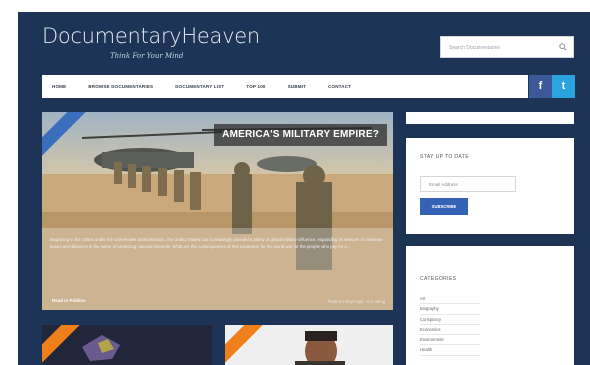  Describe the element at coordinates (339, 86) in the screenshot. I see `nav-item-contact: CONTACT` at that location.